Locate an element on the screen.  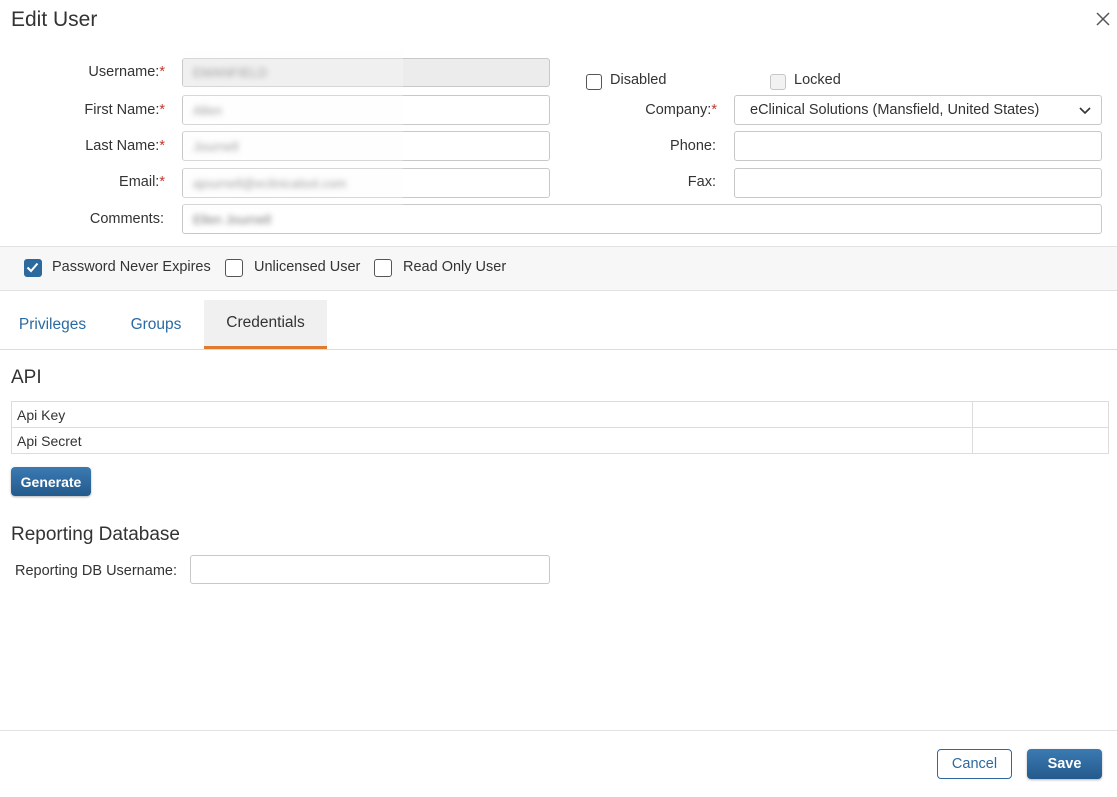
api-table: Api Key Api Secret is located at coordinates (560, 427).